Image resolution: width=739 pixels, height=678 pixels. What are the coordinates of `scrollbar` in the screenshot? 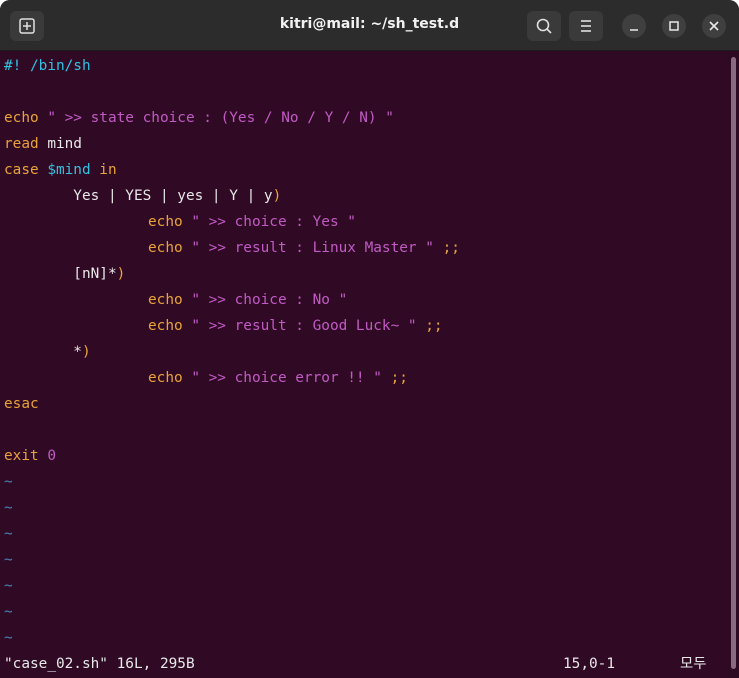 It's located at (733, 364).